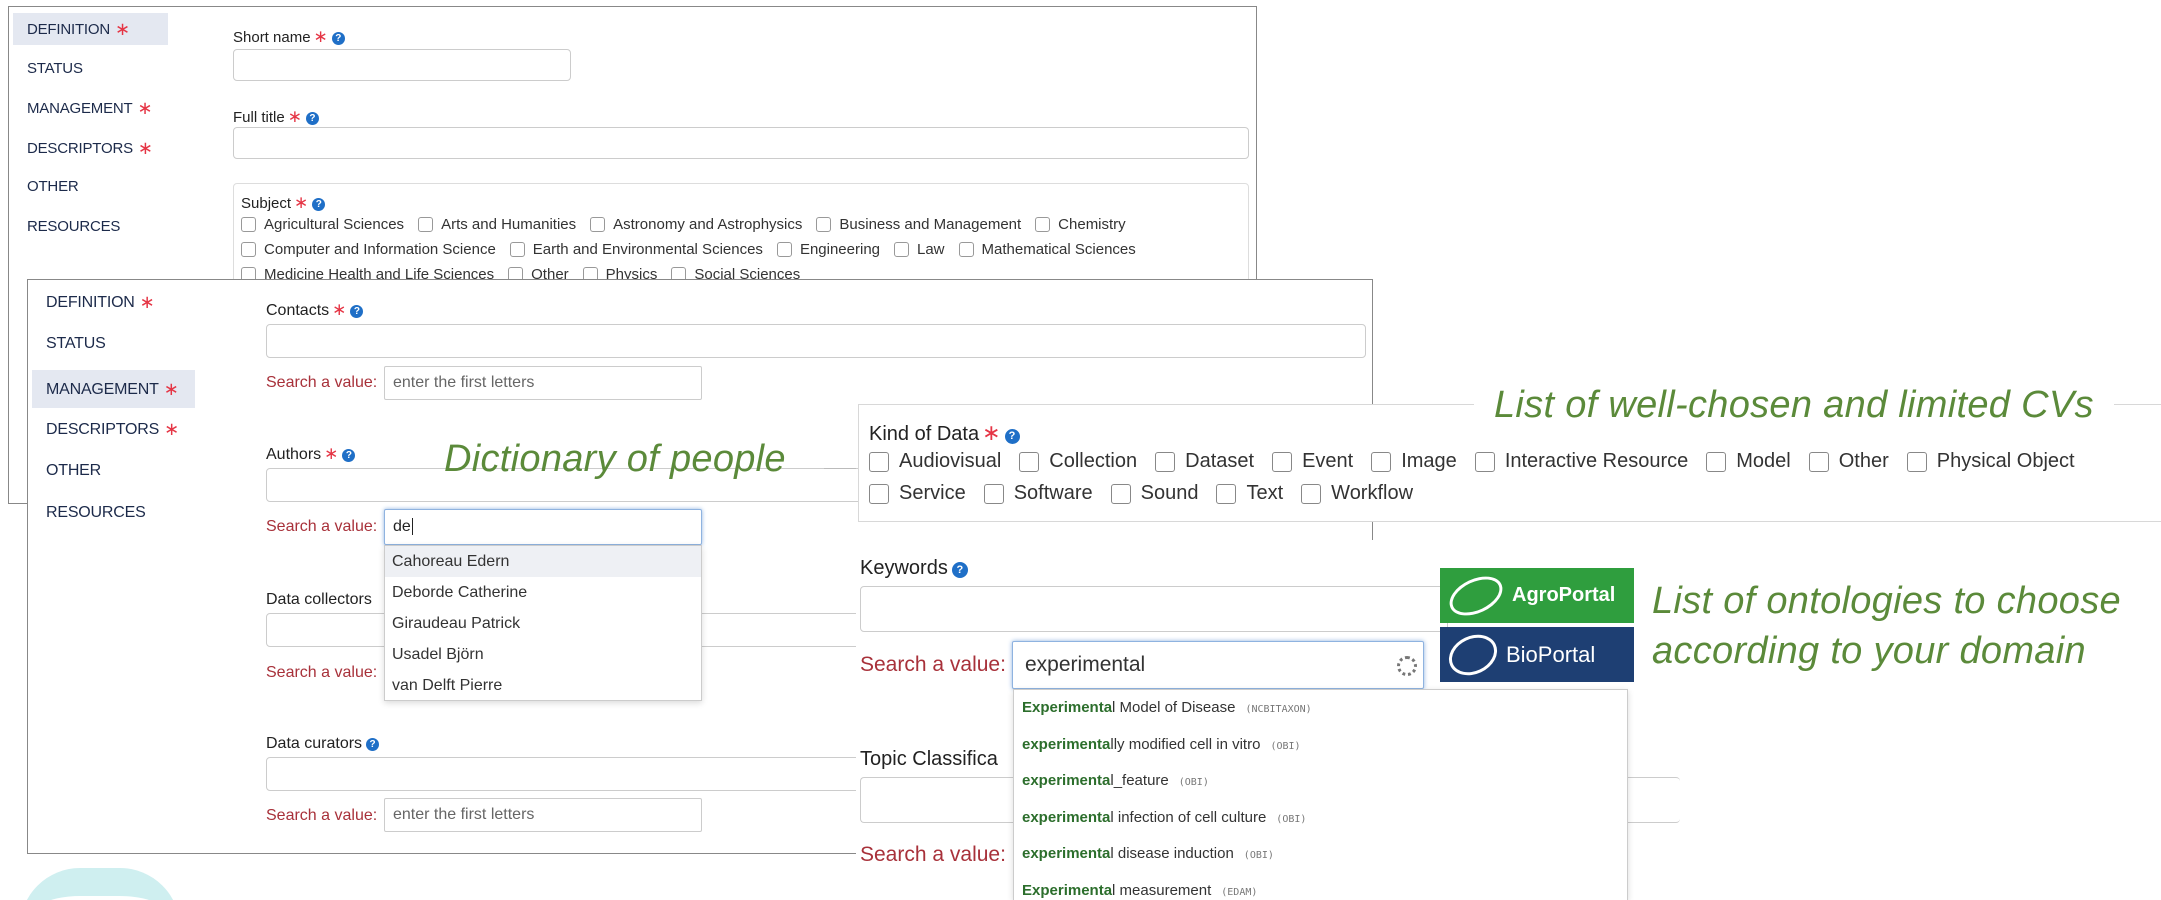 The width and height of the screenshot is (2161, 900). What do you see at coordinates (933, 854) in the screenshot?
I see `topic-search-label: Search a value:` at bounding box center [933, 854].